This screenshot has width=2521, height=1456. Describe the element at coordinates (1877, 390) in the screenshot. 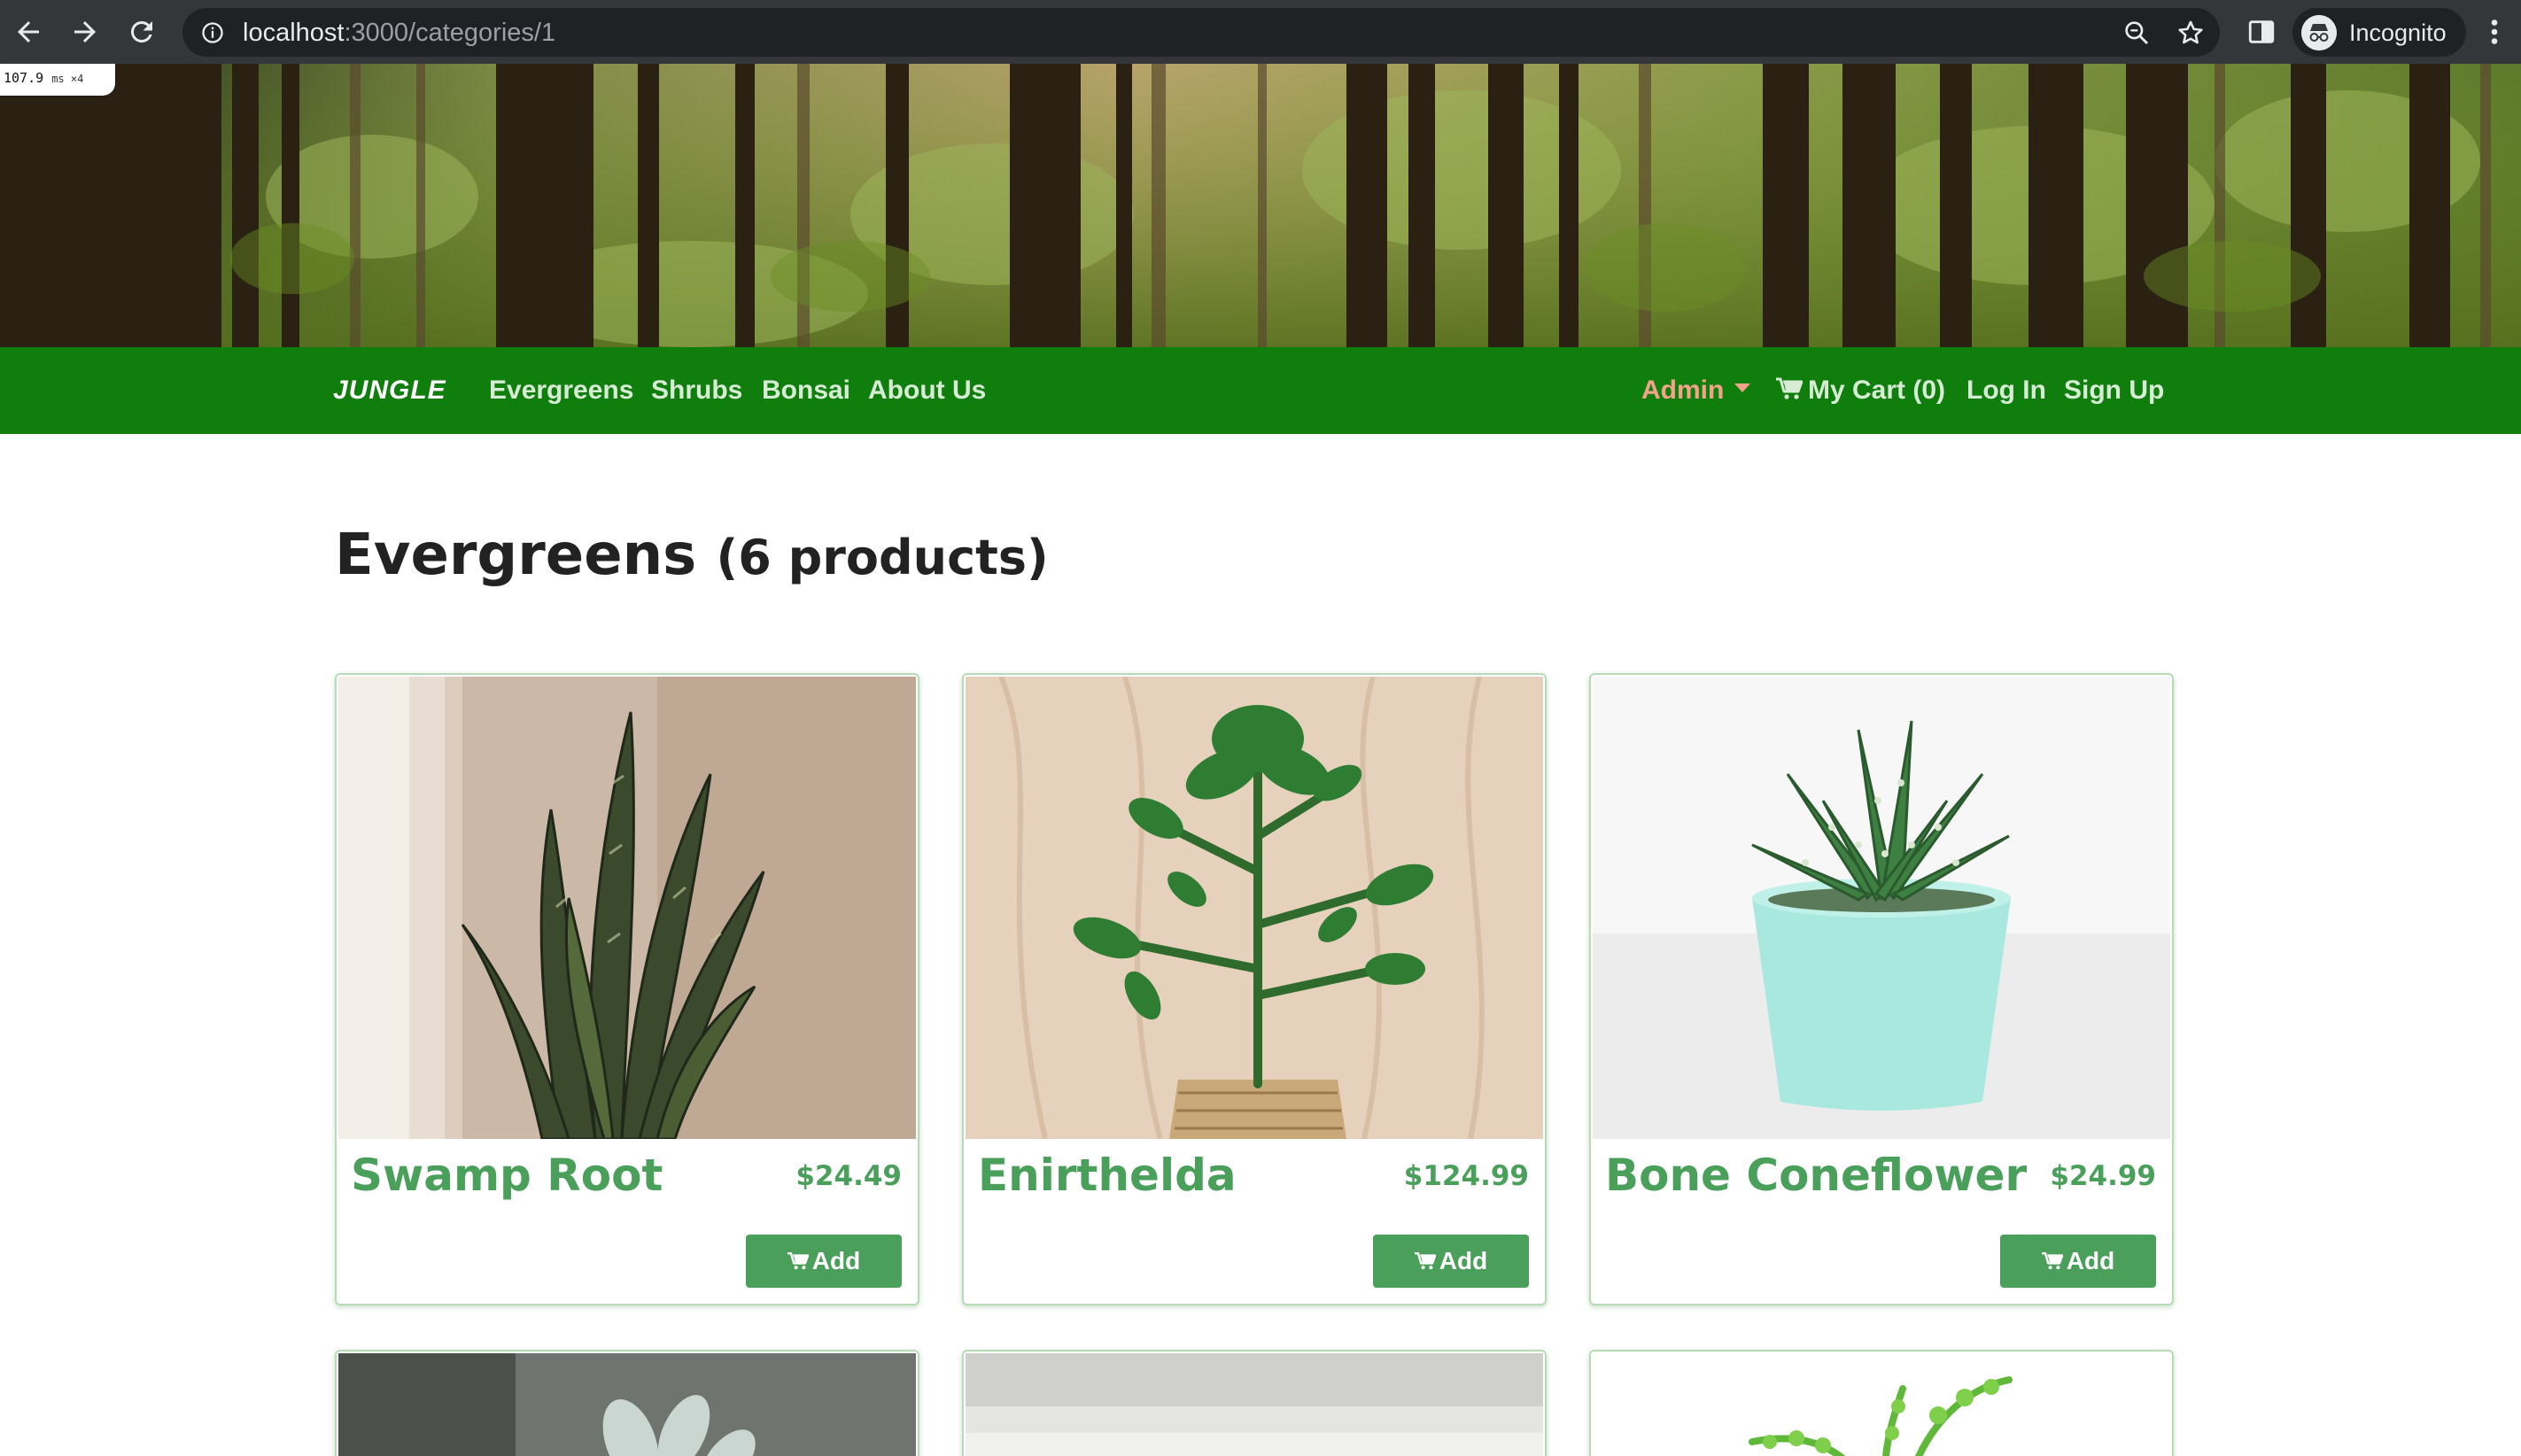

I see `cart-label: My Cart (0)` at that location.